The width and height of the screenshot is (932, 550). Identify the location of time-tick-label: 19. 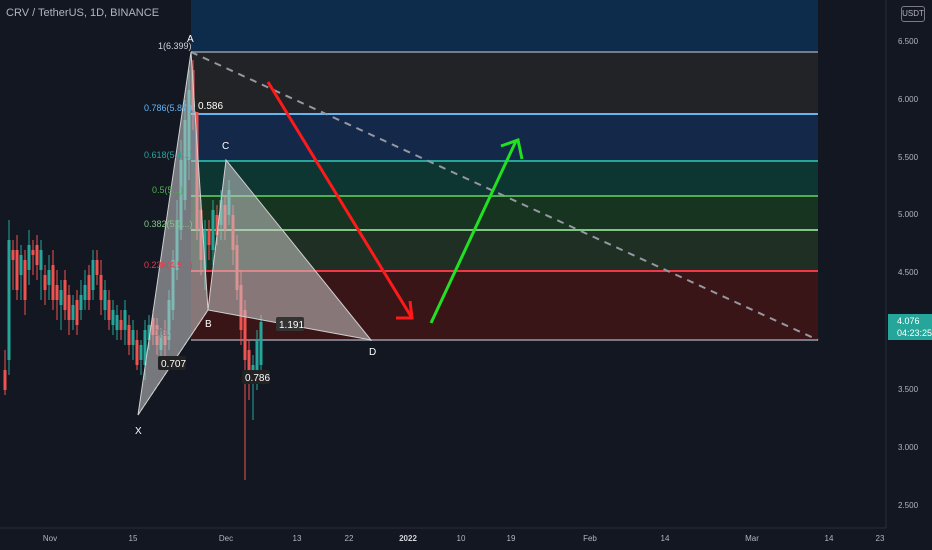
(511, 538).